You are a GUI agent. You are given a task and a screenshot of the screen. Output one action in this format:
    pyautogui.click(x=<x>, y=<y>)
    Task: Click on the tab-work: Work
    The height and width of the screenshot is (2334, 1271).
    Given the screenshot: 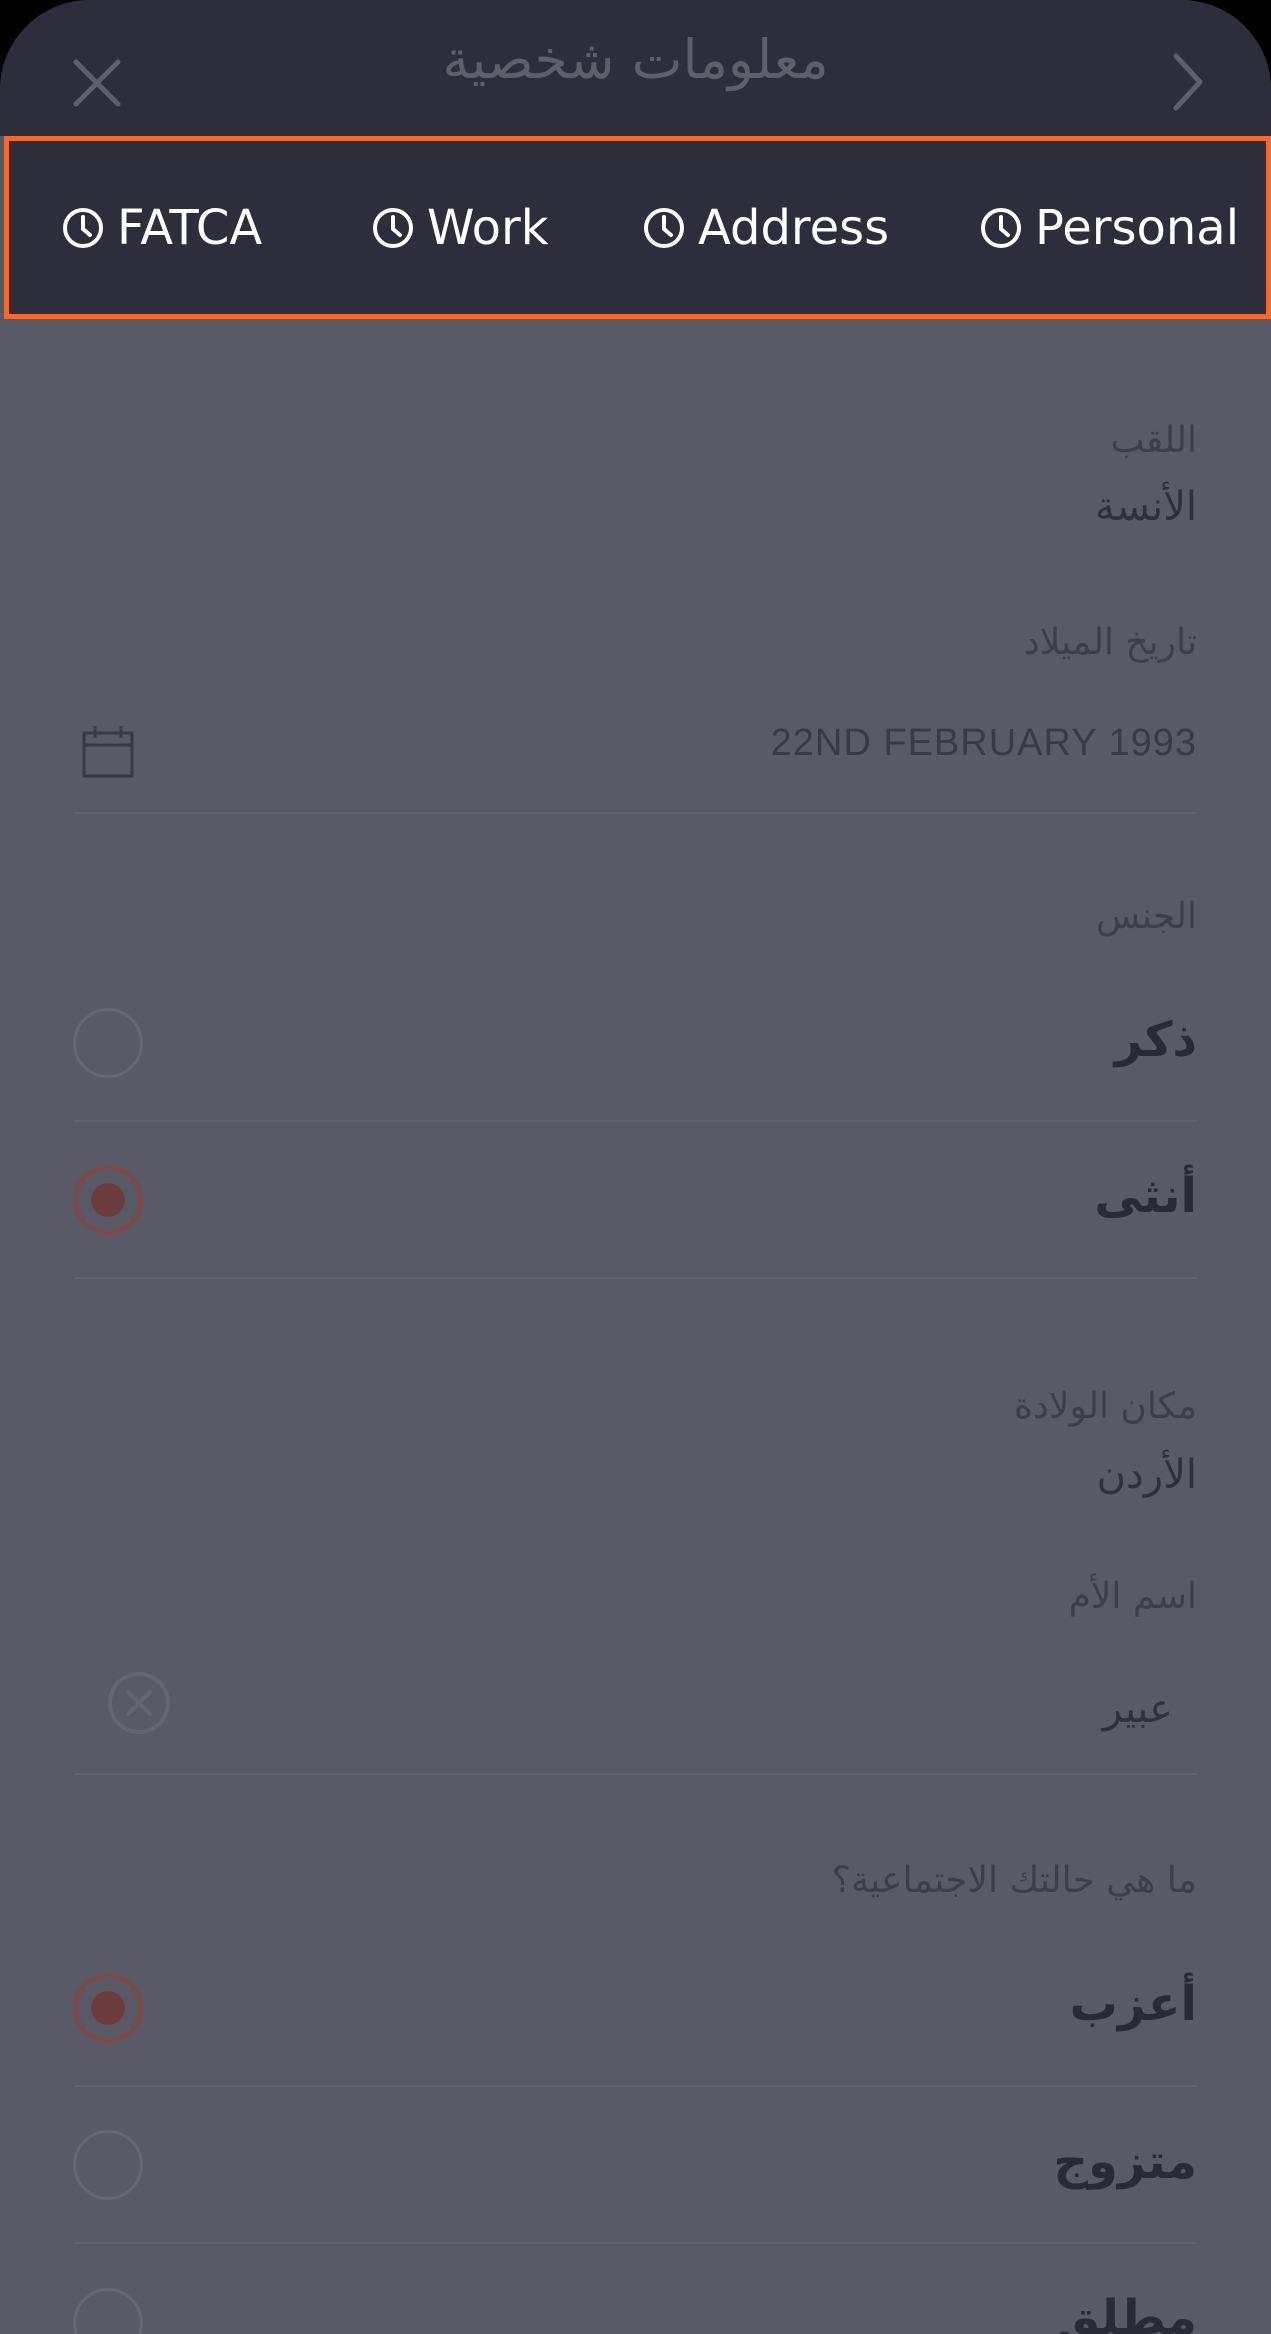 What is the action you would take?
    pyautogui.click(x=460, y=227)
    